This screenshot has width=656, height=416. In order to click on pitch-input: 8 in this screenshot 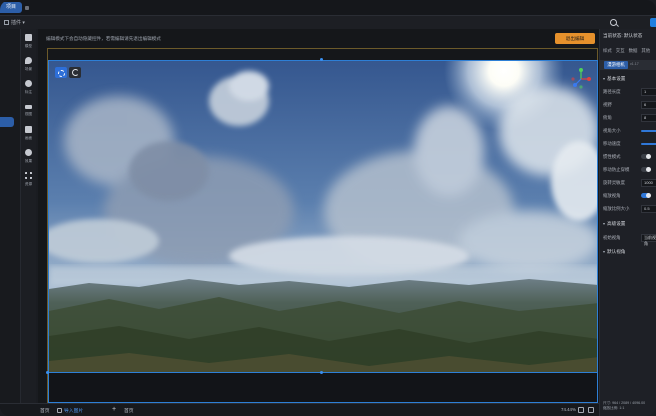, I will do `click(648, 118)`.